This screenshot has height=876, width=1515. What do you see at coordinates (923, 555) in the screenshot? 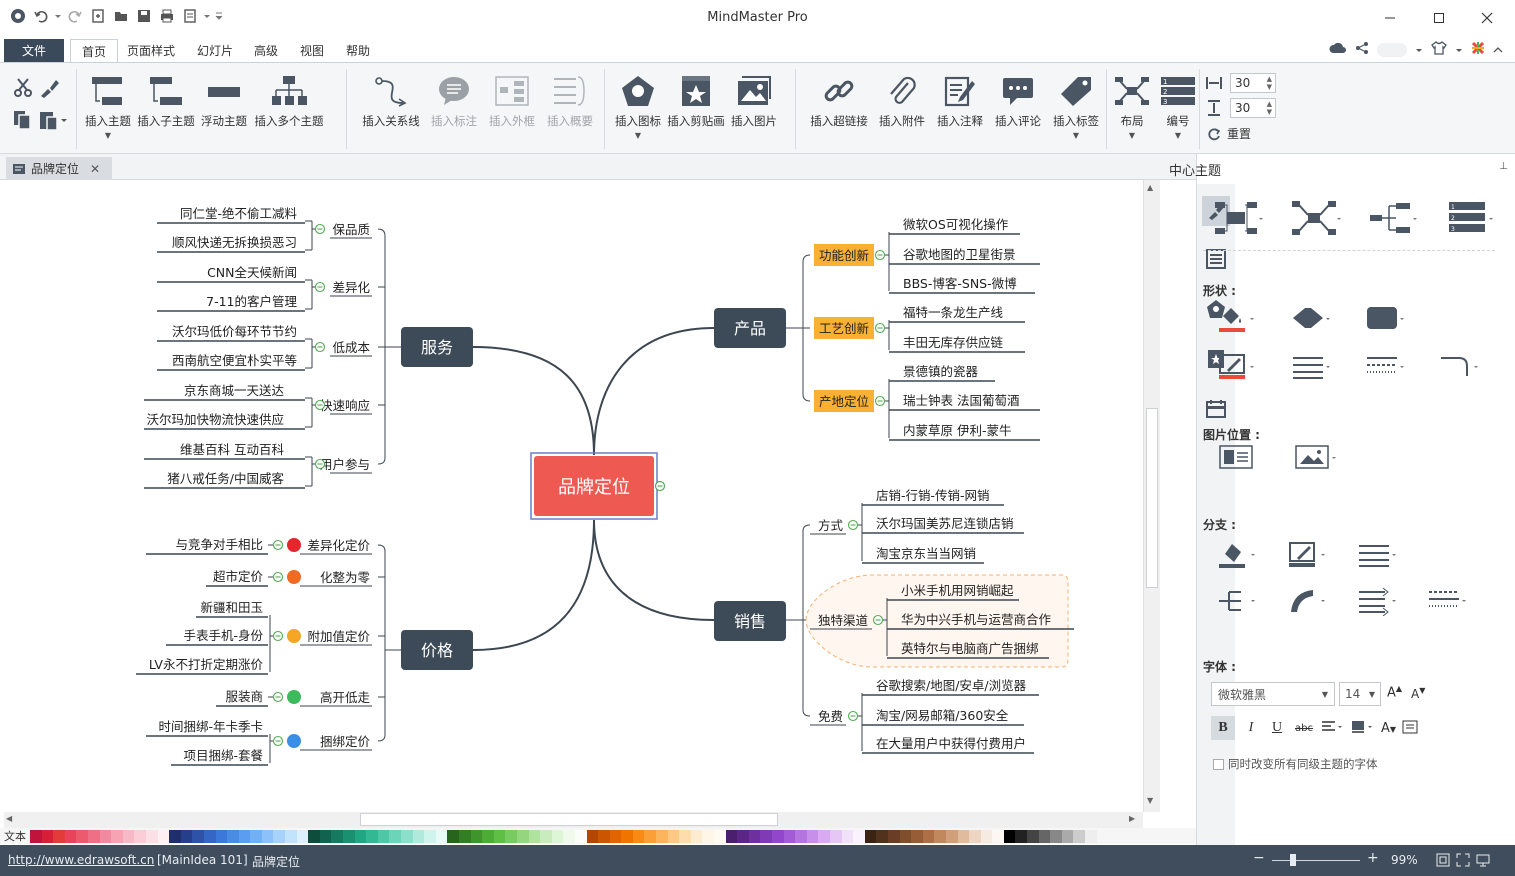
I see `sales-leaf: 淘宝京东当当网销` at bounding box center [923, 555].